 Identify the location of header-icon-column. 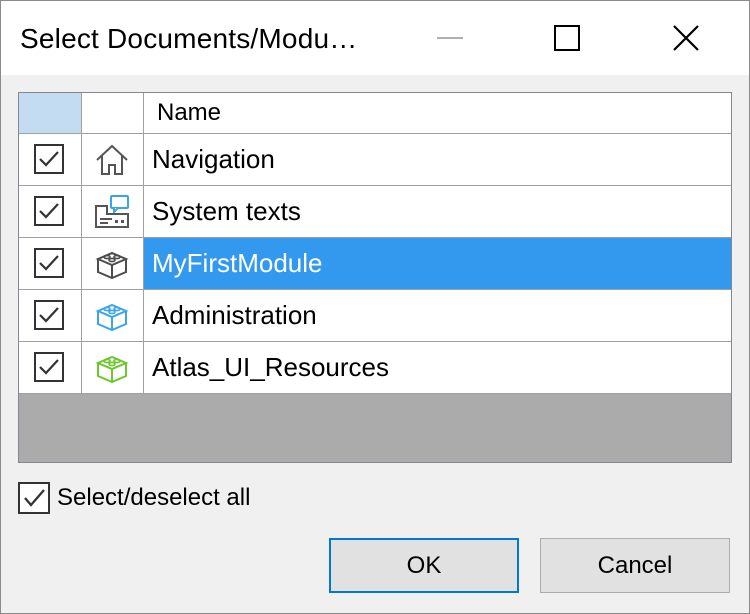
(113, 113).